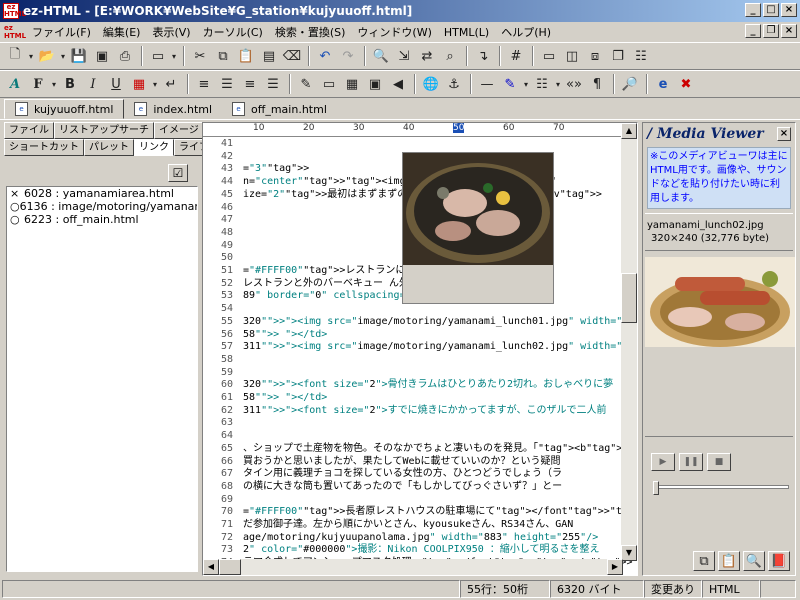 The image size is (800, 600). What do you see at coordinates (656, 488) in the screenshot?
I see `seek-thumb` at bounding box center [656, 488].